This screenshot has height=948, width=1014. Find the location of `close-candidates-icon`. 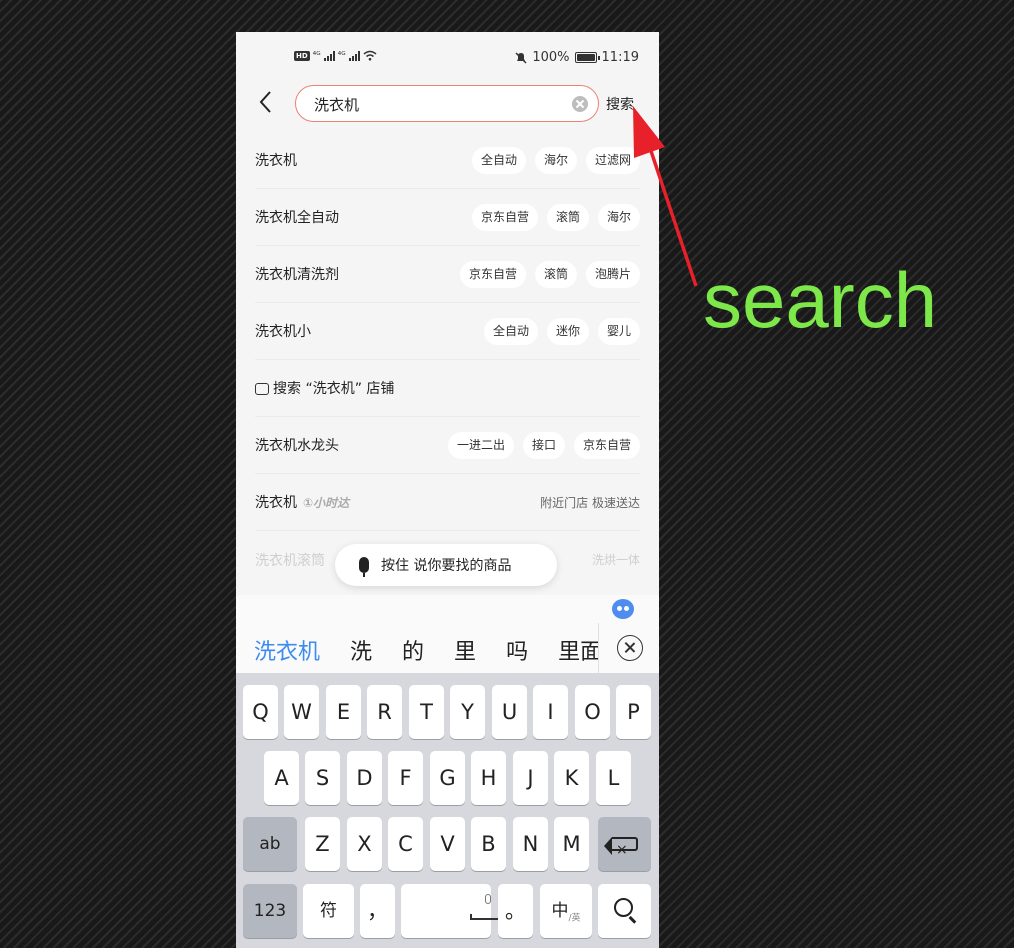

close-candidates-icon is located at coordinates (630, 648).